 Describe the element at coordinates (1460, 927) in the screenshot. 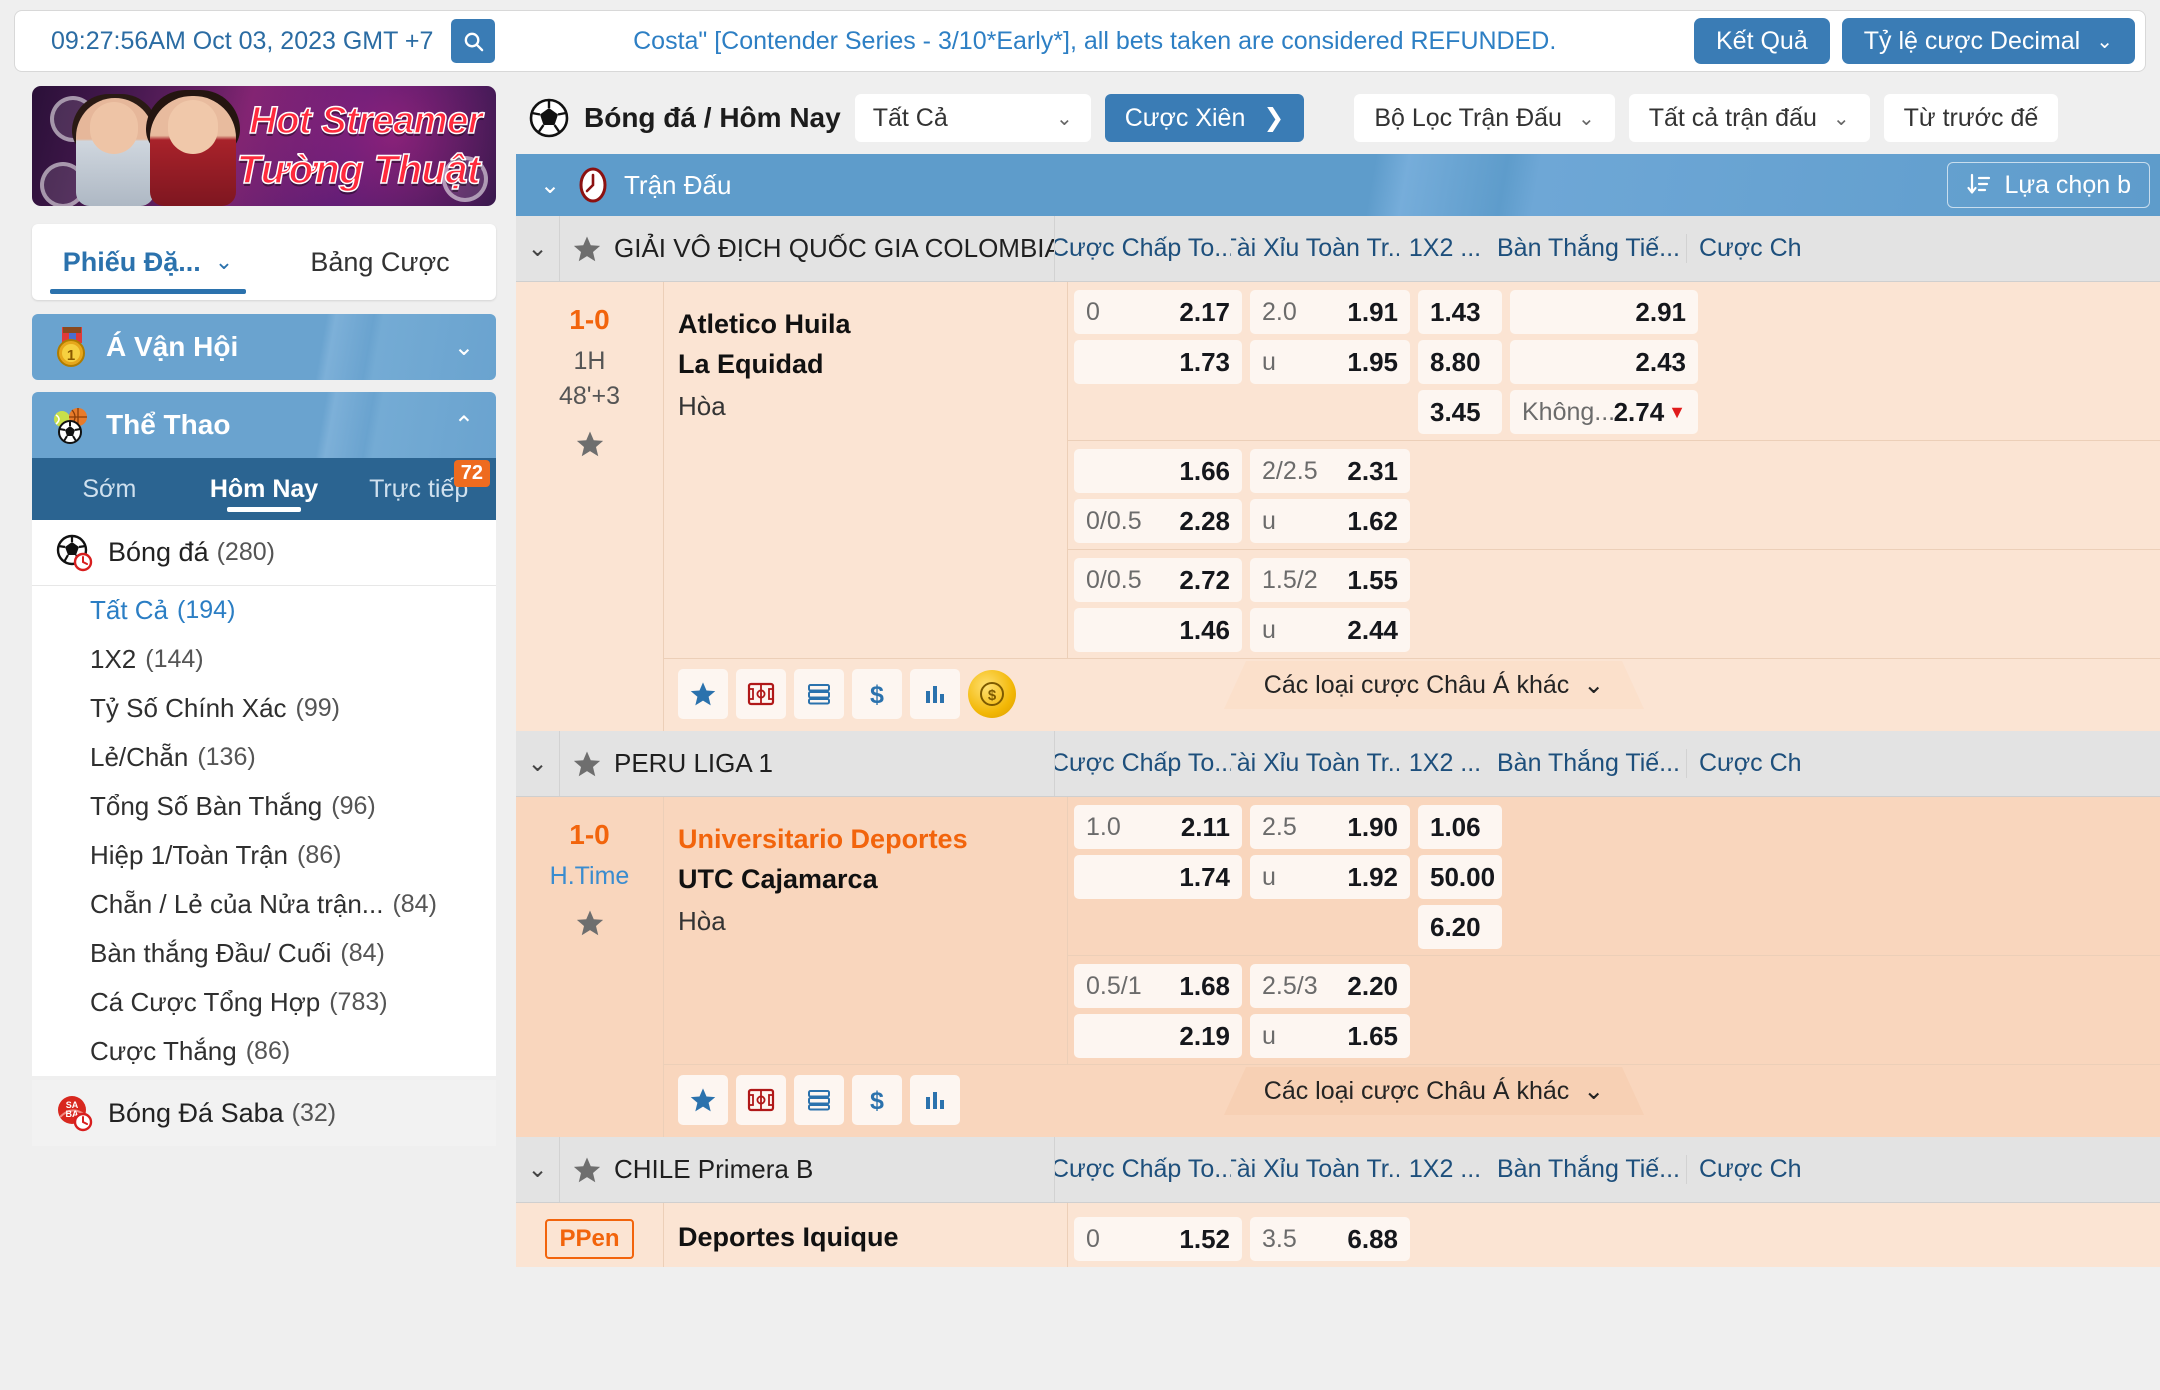

I see `odds-cell: 6.20` at that location.